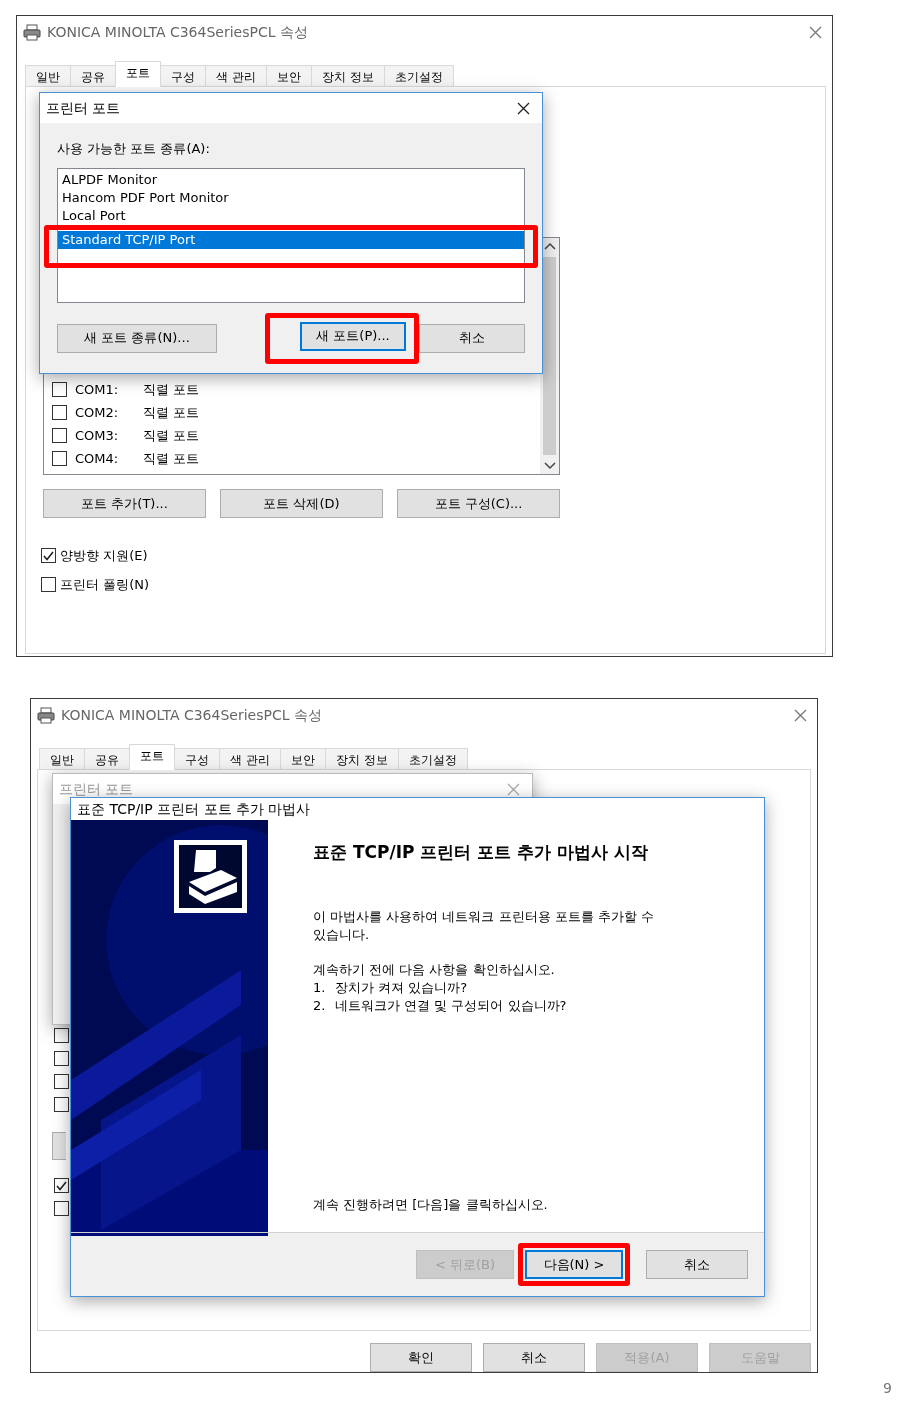 This screenshot has height=1416, width=922. What do you see at coordinates (291, 215) in the screenshot?
I see `list-item: Local Port` at bounding box center [291, 215].